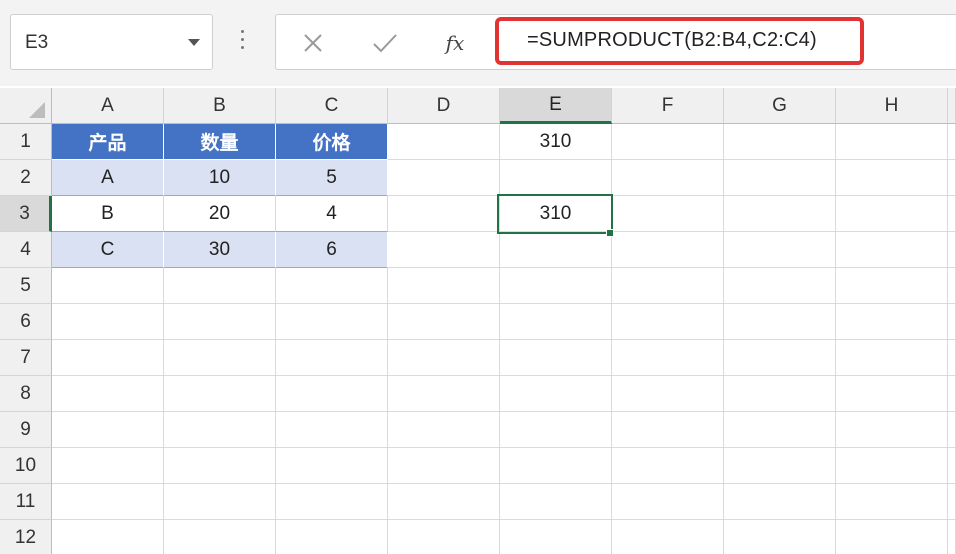 This screenshot has height=554, width=956. I want to click on column-header-f: F, so click(668, 106).